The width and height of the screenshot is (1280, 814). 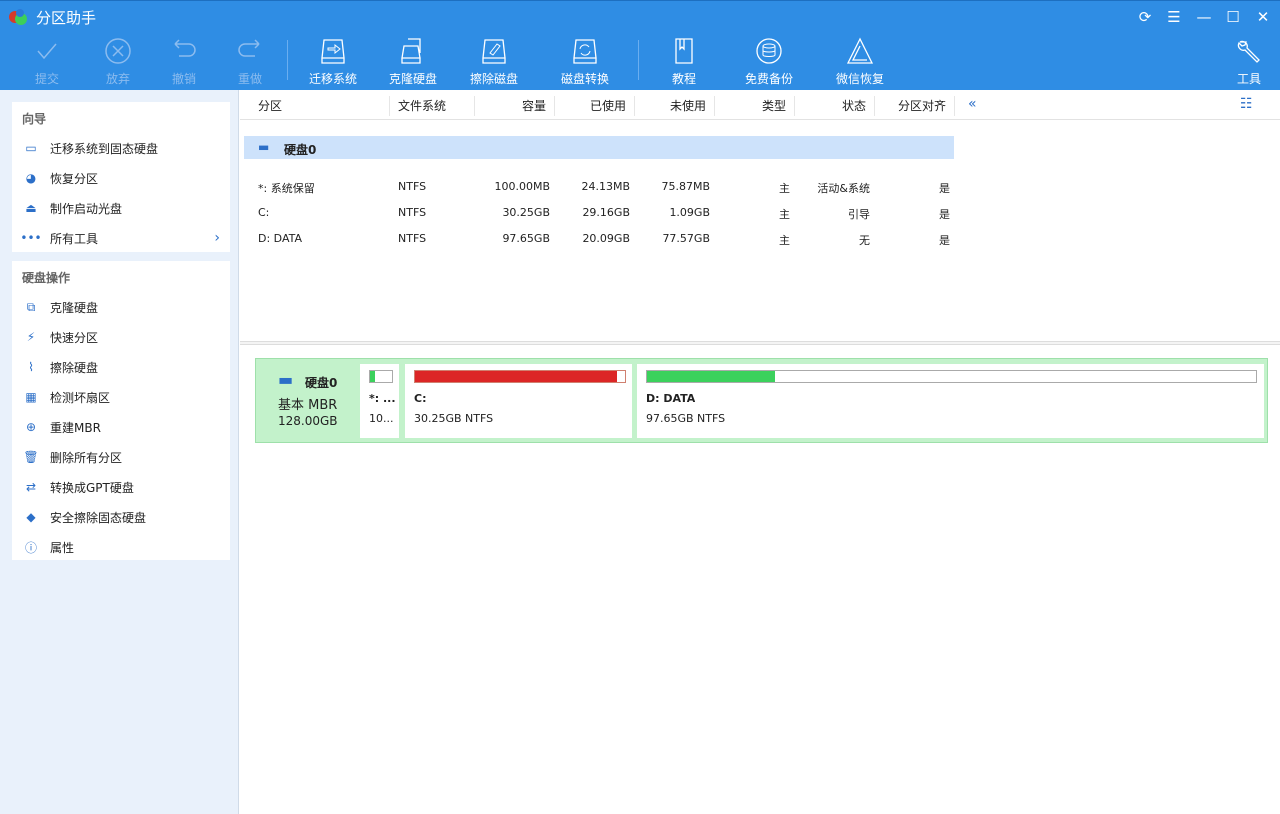 What do you see at coordinates (333, 51) in the screenshot?
I see `migrate-disk-icon` at bounding box center [333, 51].